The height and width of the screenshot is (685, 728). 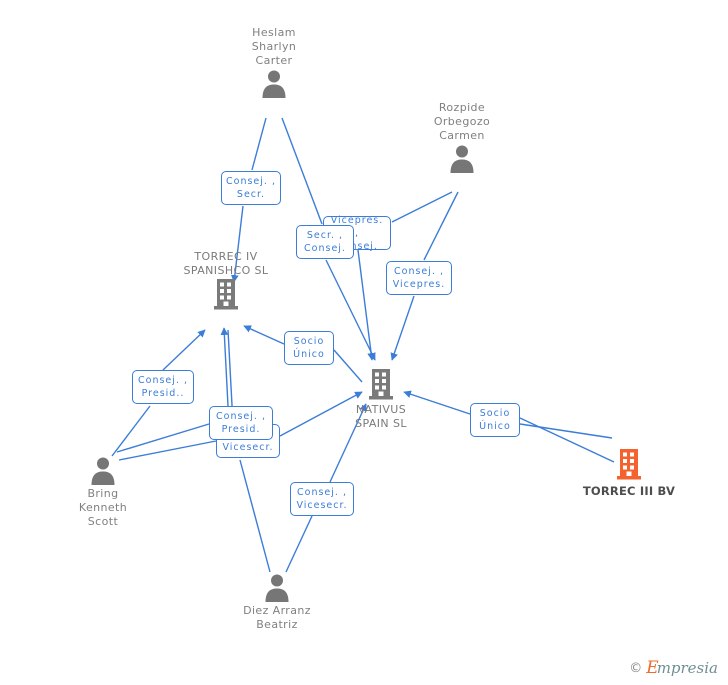 I want to click on edge-rozpide-nativus-c, so click(x=441, y=226).